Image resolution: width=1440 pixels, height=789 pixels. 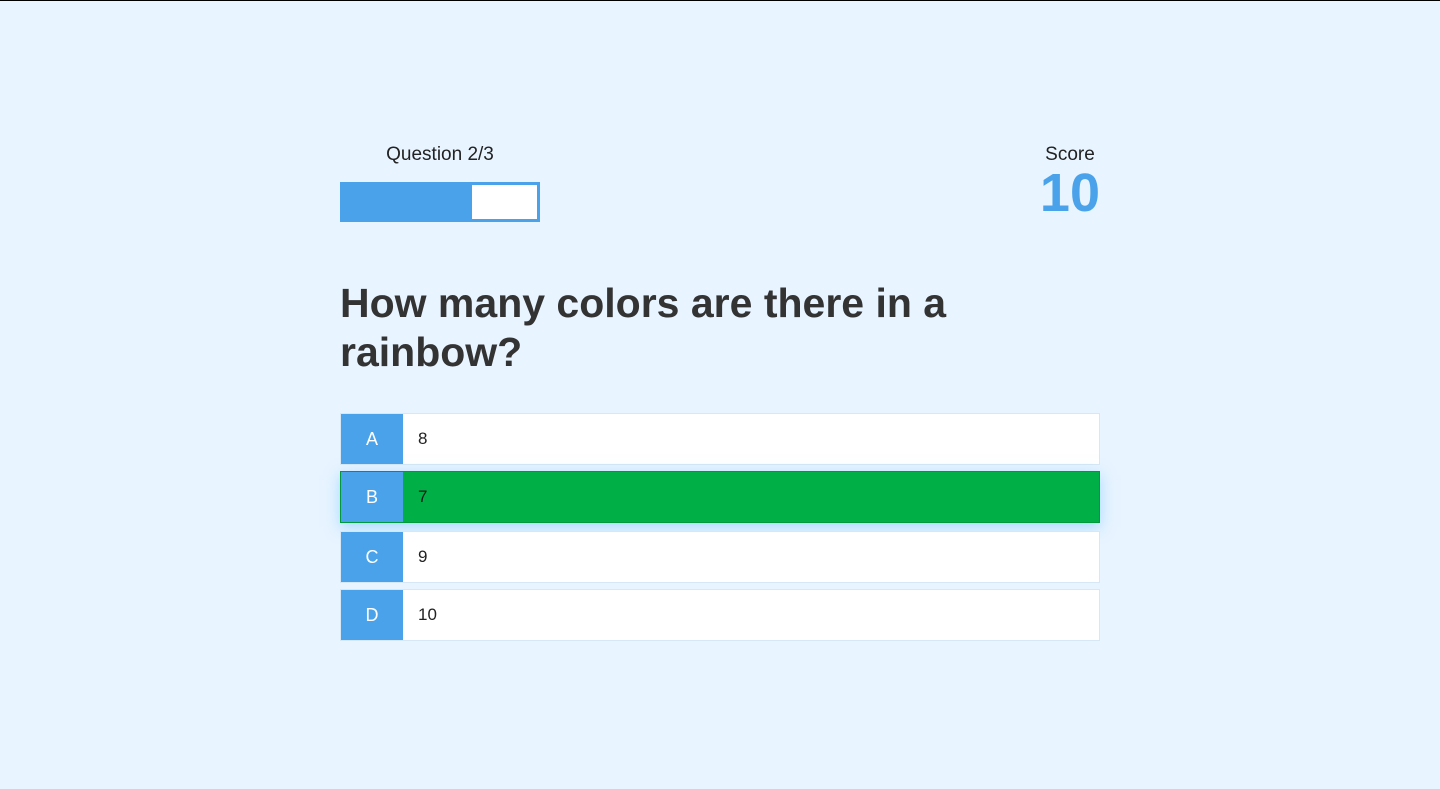 What do you see at coordinates (643, 327) in the screenshot?
I see `question-text: How many colors are there in a rainbow?` at bounding box center [643, 327].